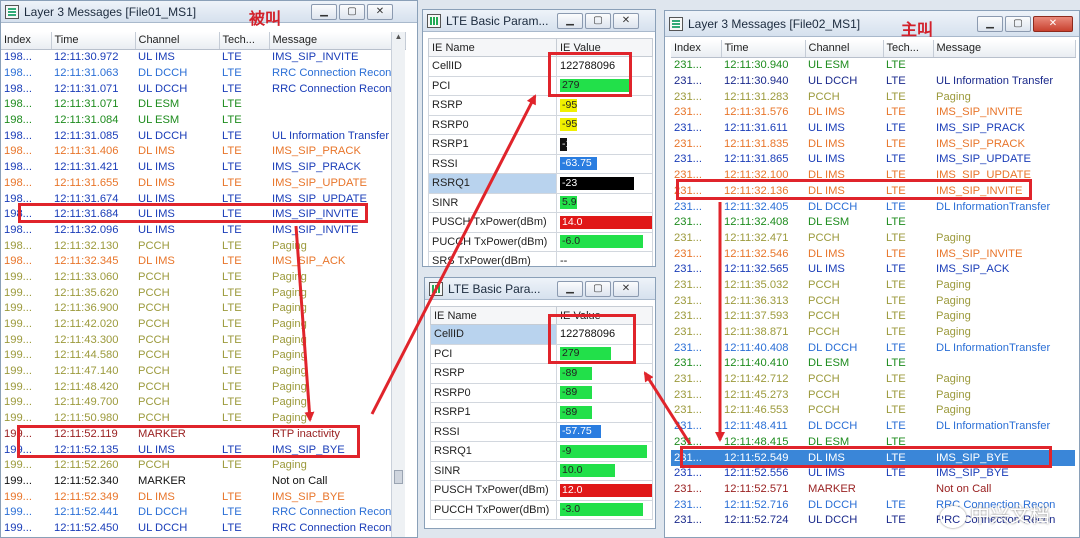  I want to click on wechat-icon, so click(953, 516).